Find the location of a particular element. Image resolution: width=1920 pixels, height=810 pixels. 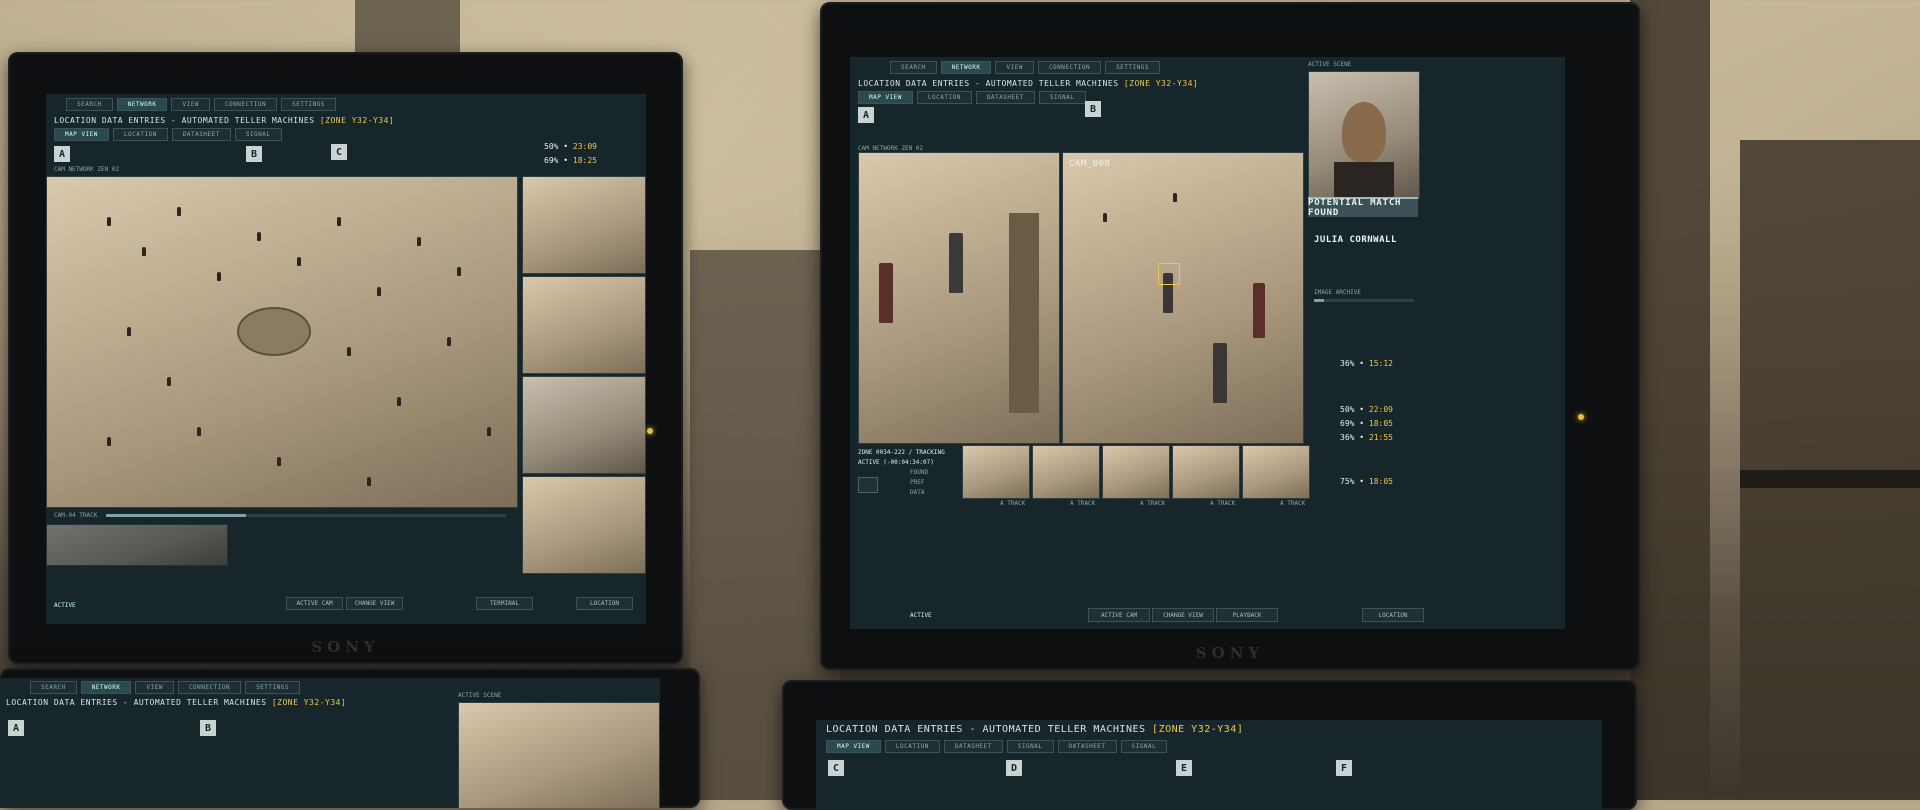

zone-tracking-line: ZONE 0034-222 / TRACKING is located at coordinates (901, 452).